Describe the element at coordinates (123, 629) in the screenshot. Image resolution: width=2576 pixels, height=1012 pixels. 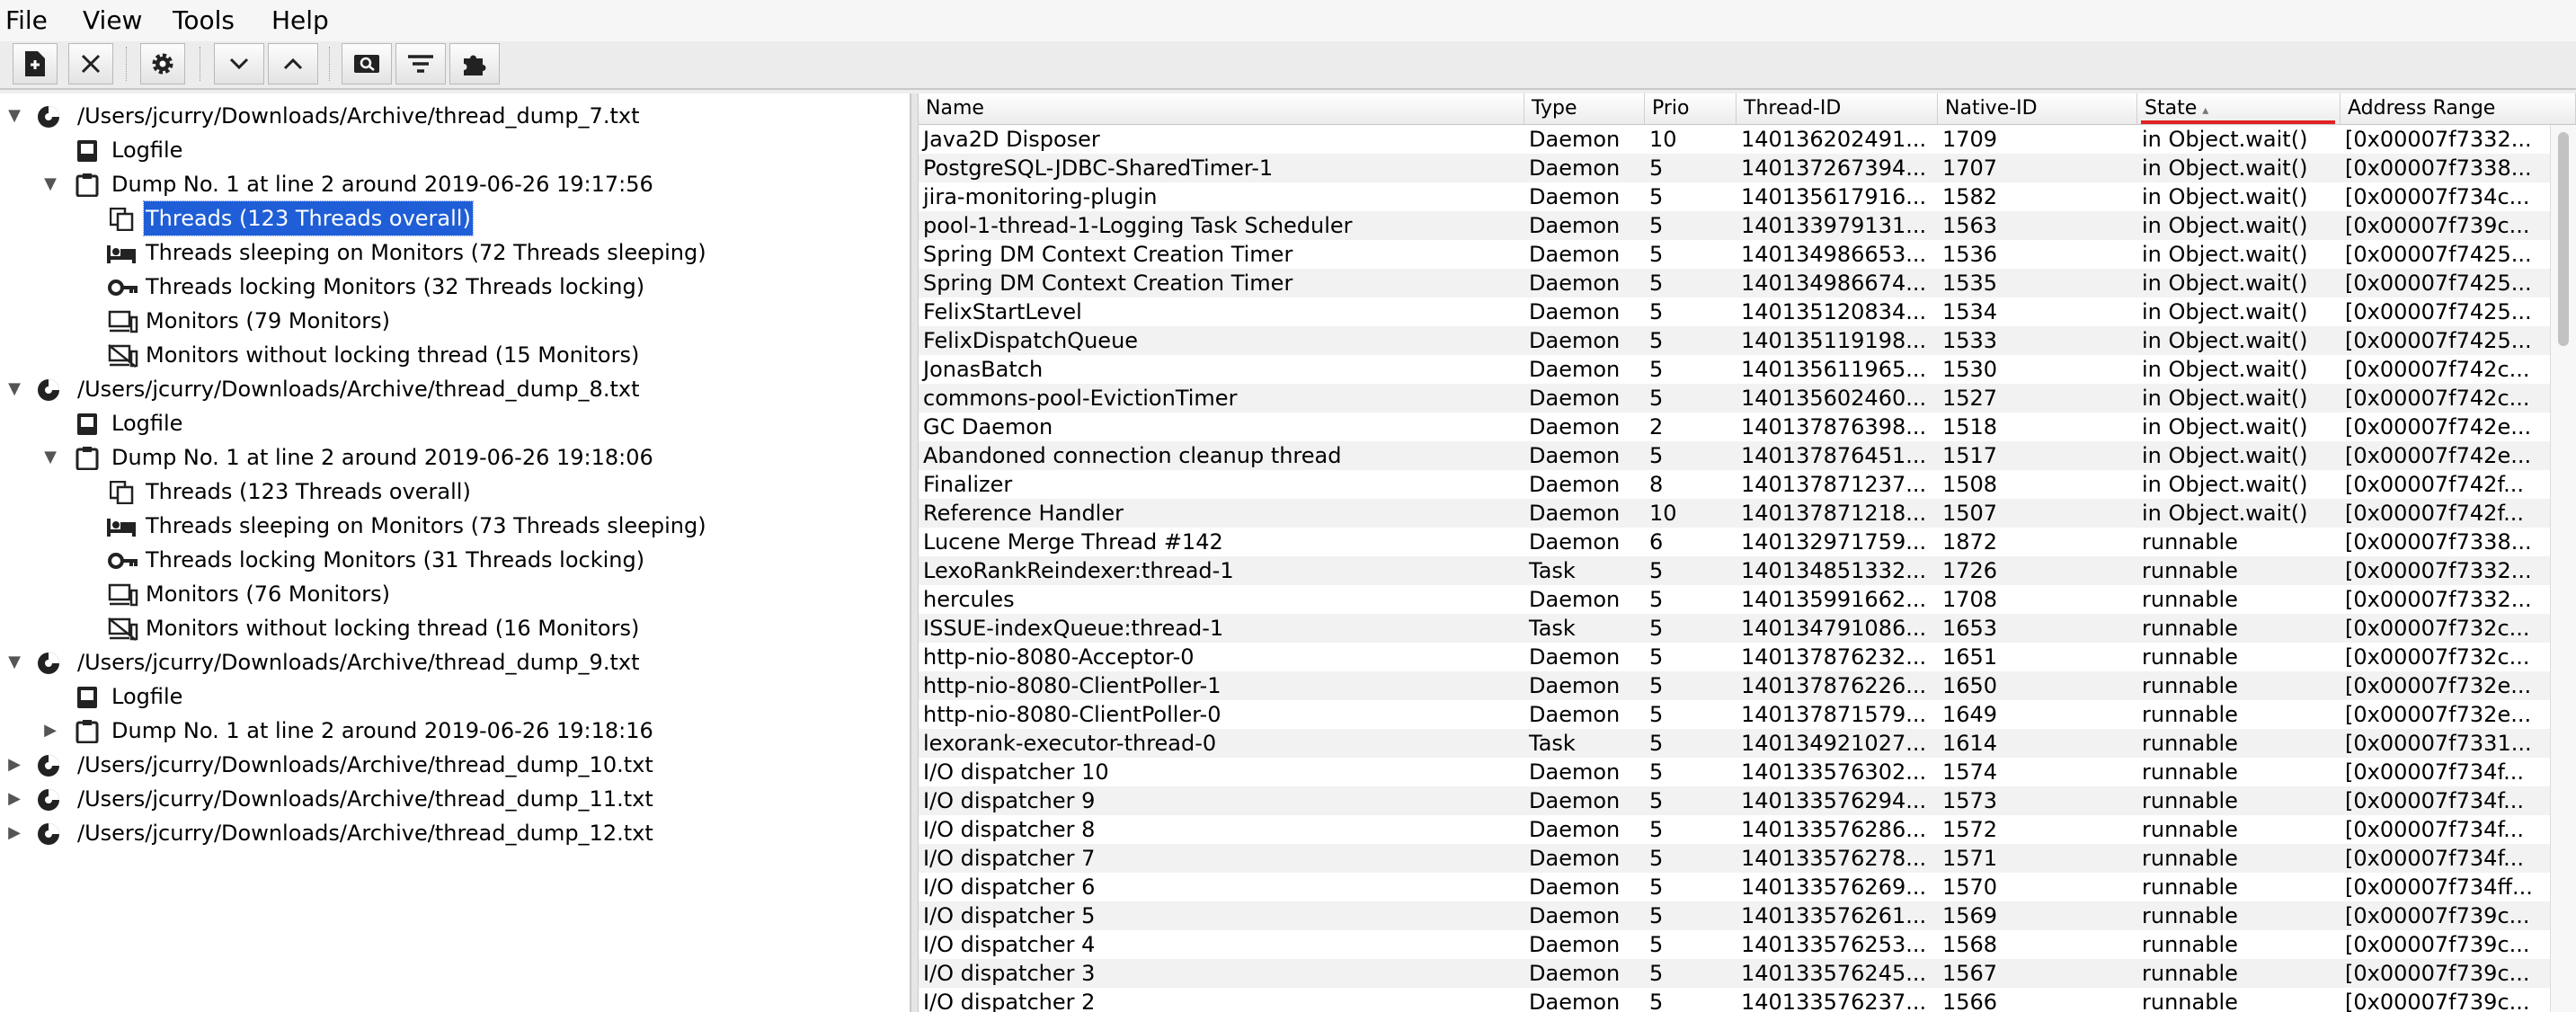
I see `monitor-crossed-icon` at that location.